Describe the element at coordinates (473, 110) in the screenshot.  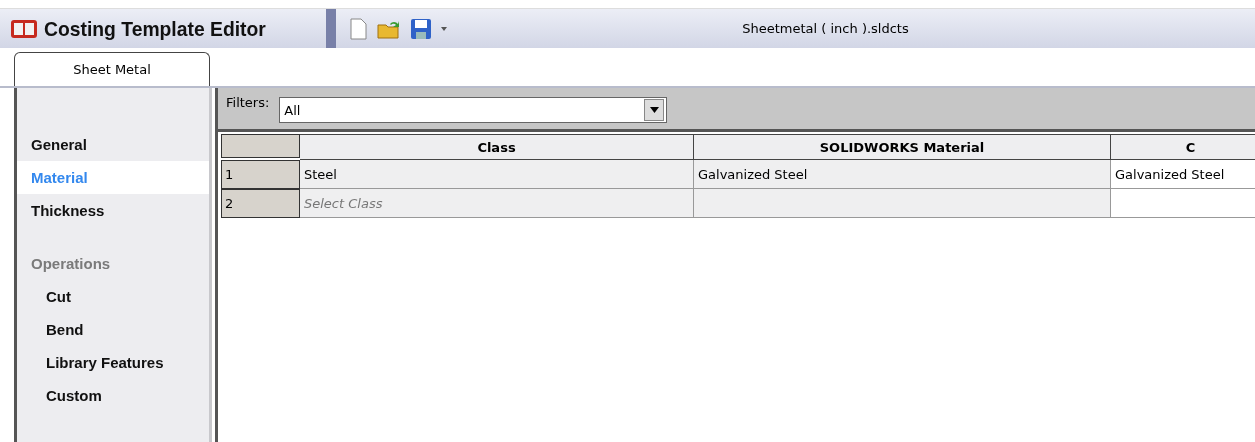
I see `filter-dropdown: All` at that location.